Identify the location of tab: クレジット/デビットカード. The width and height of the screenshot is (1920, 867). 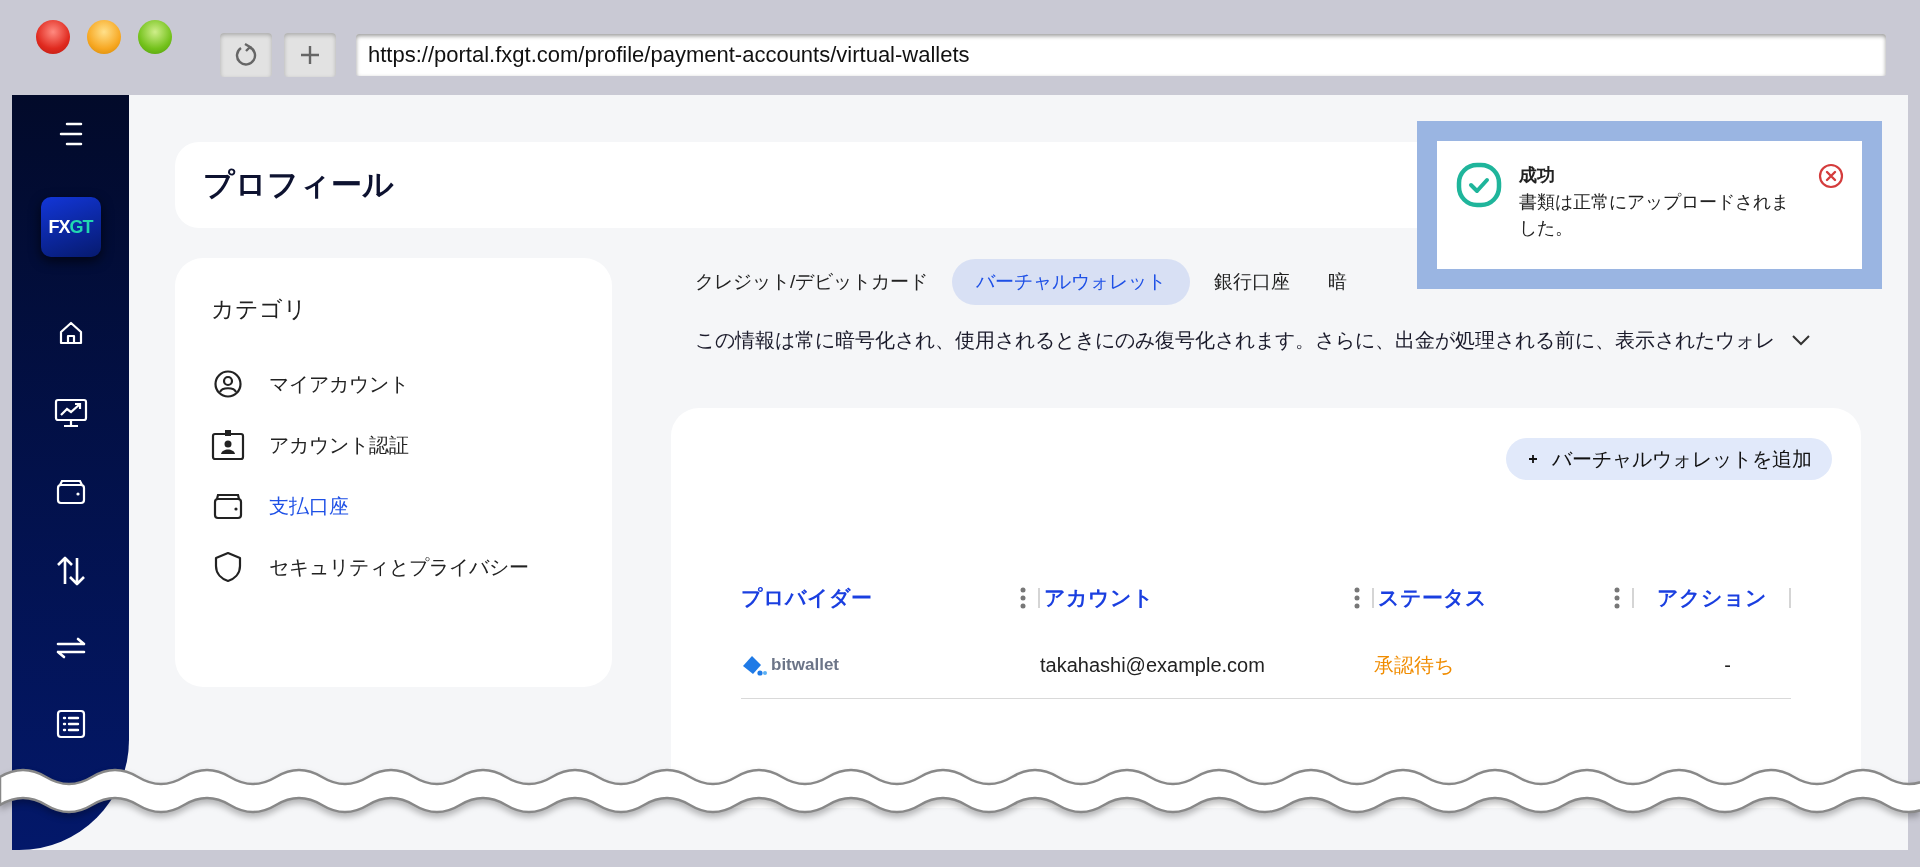
(819, 282).